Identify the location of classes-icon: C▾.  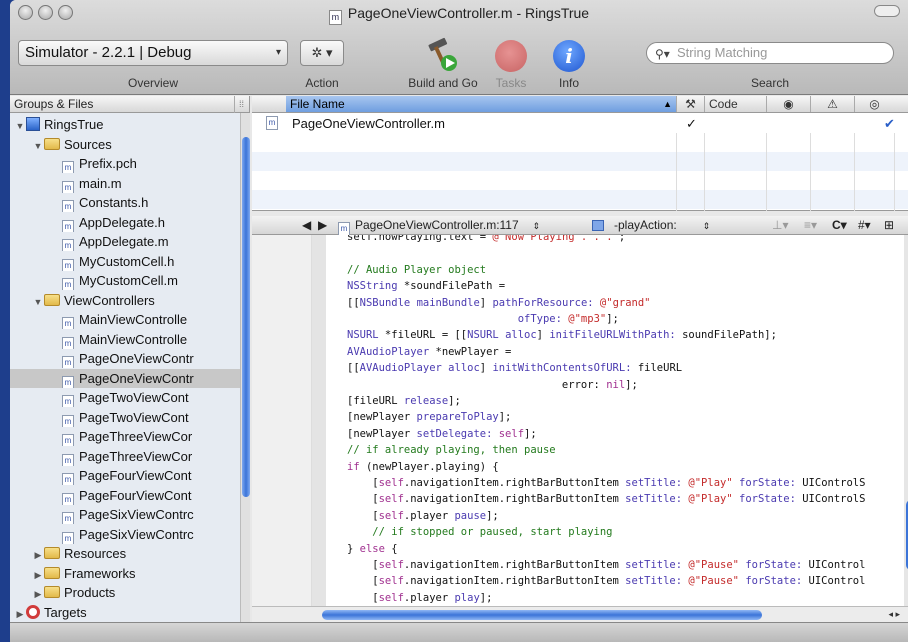
(839, 225).